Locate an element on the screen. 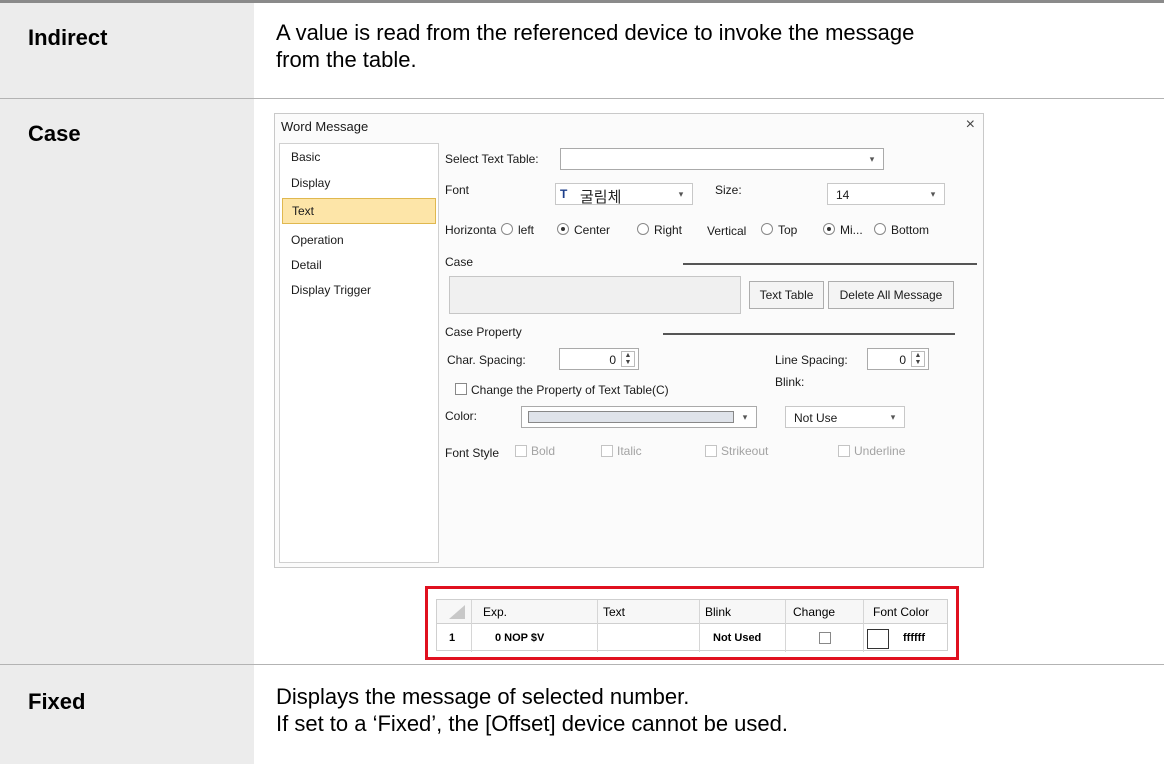 This screenshot has height=764, width=1164. nav-item-text: Text is located at coordinates (359, 211).